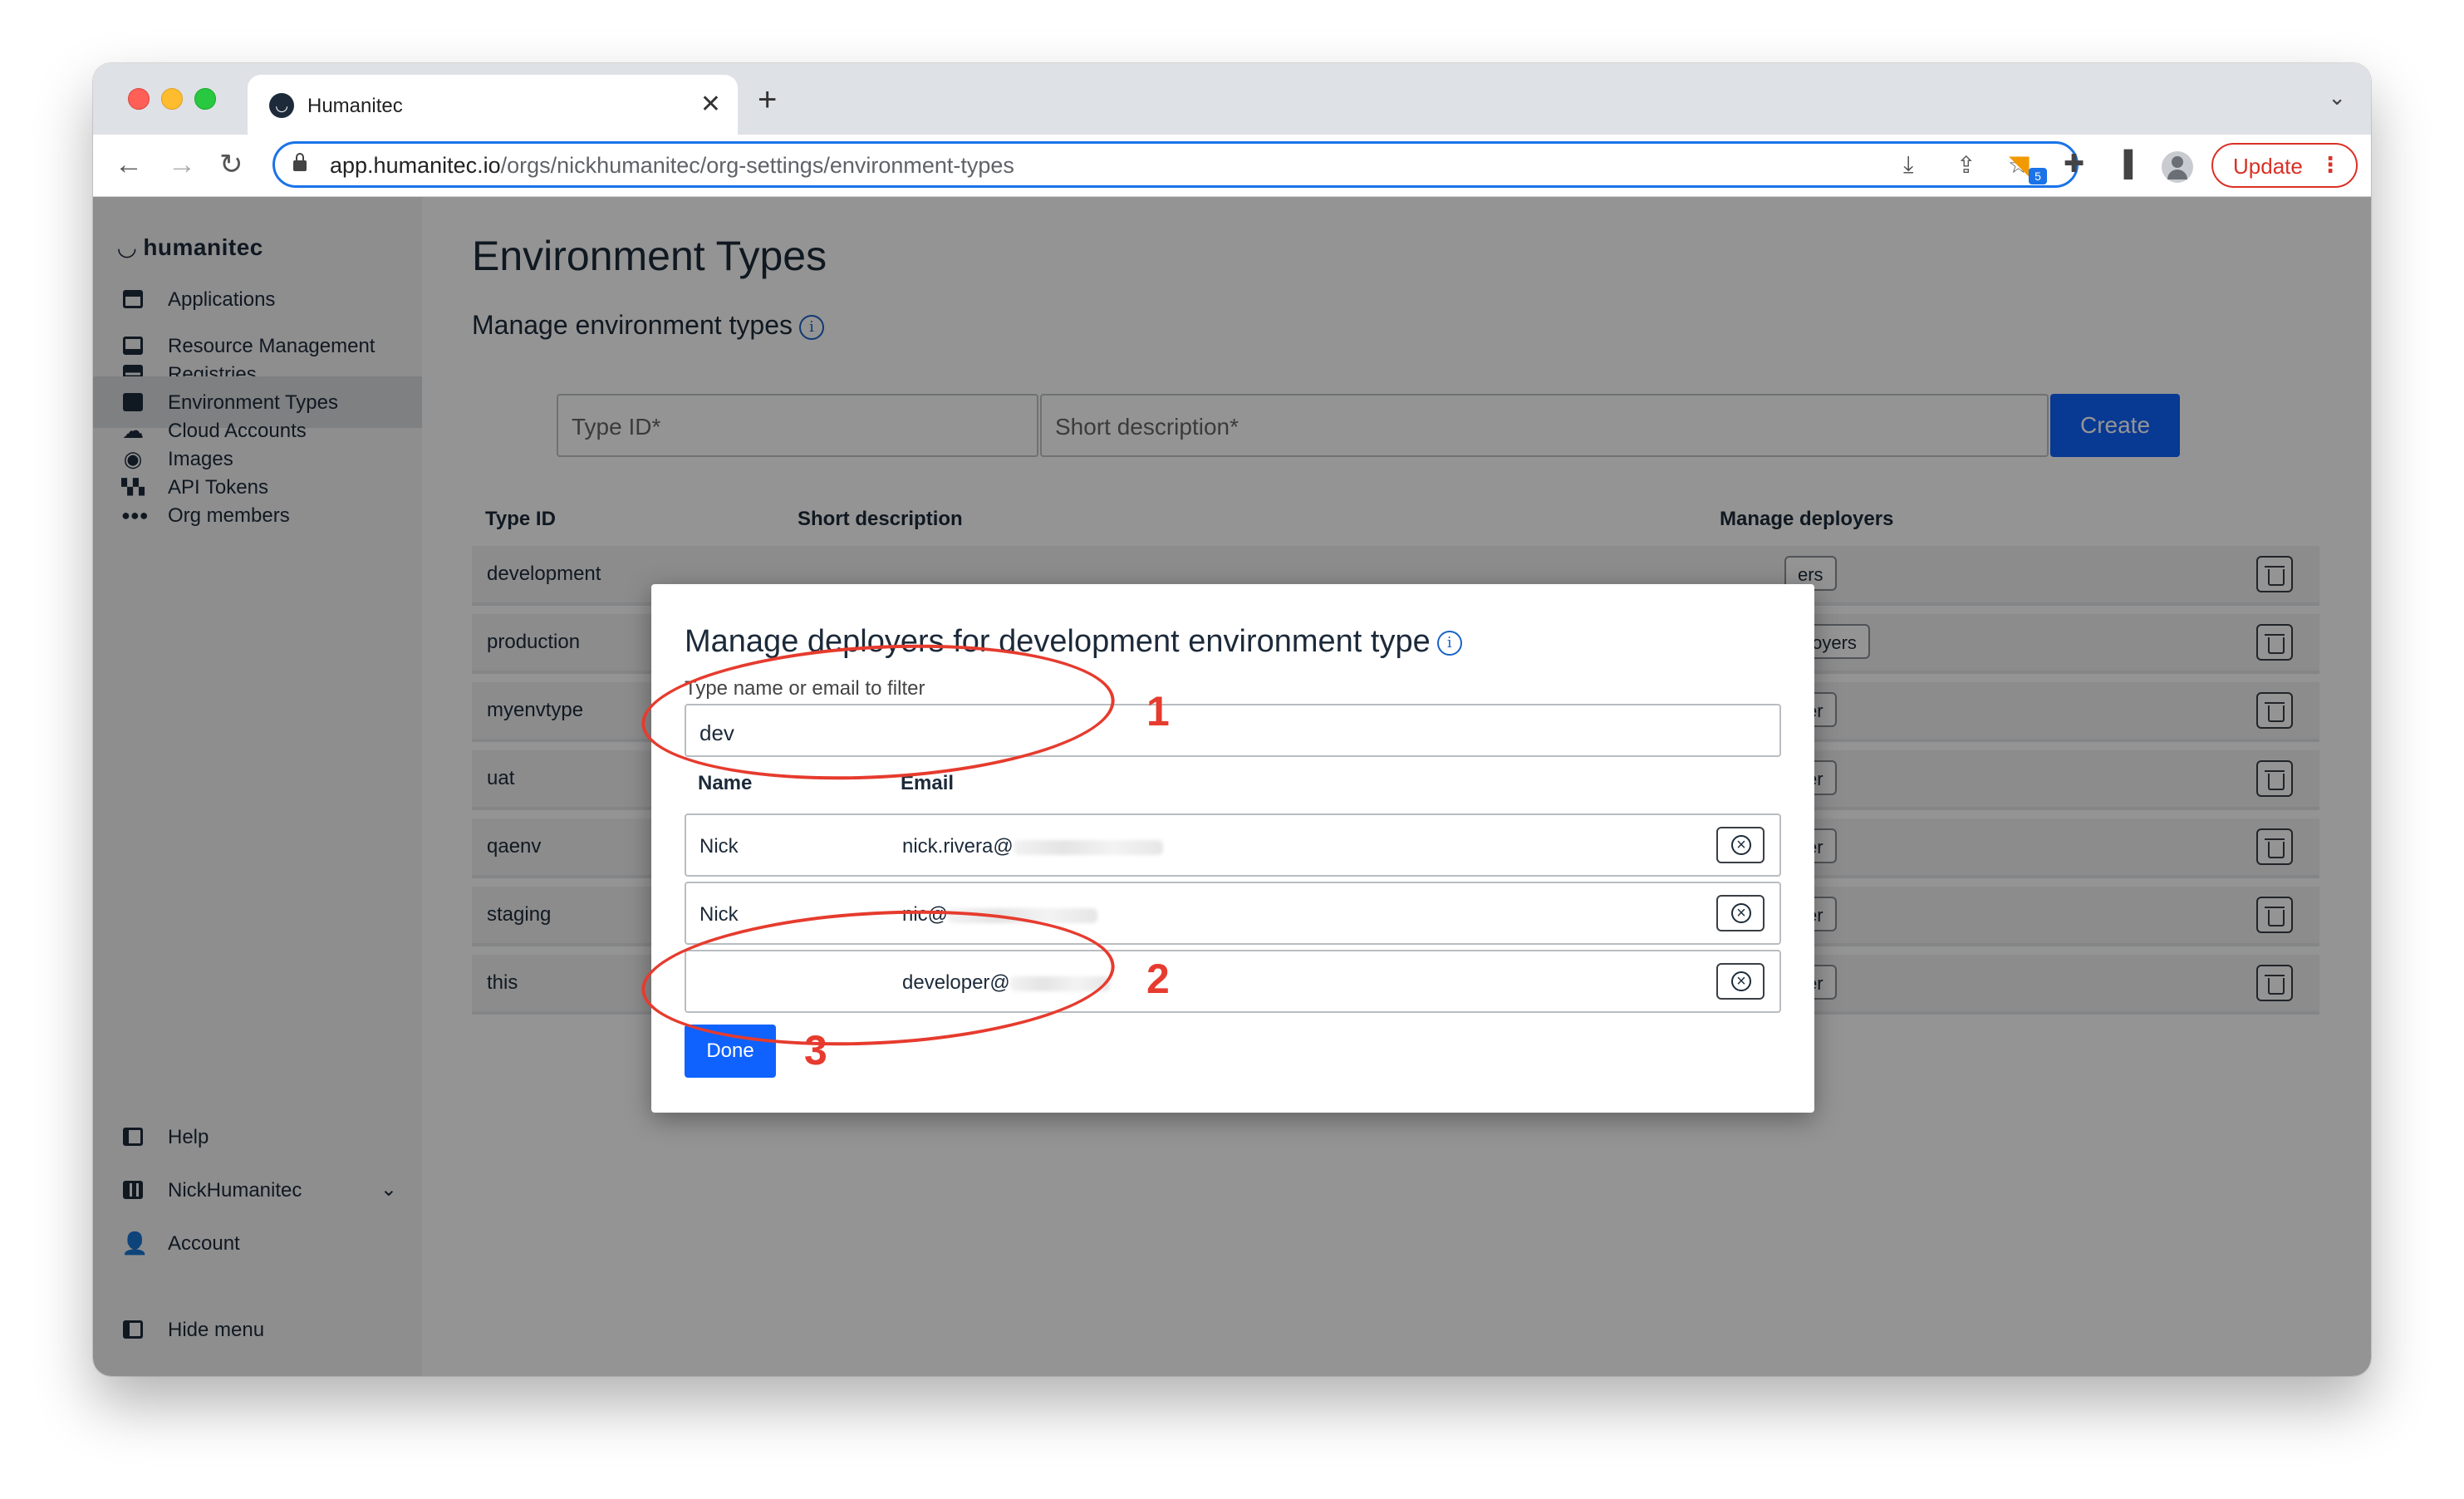  I want to click on info-icon: i, so click(1449, 643).